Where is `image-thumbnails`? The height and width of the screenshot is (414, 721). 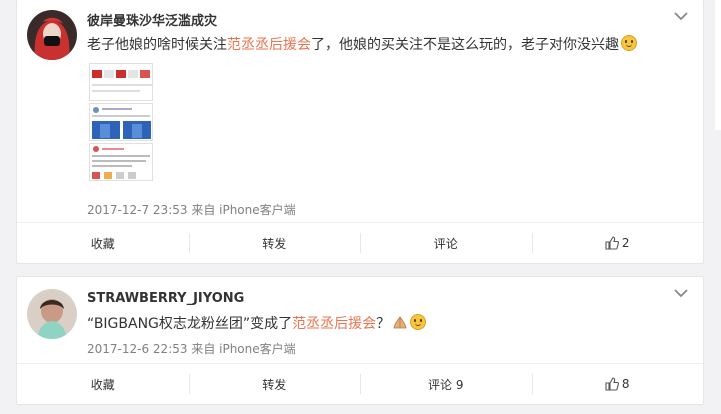
image-thumbnails is located at coordinates (121, 125).